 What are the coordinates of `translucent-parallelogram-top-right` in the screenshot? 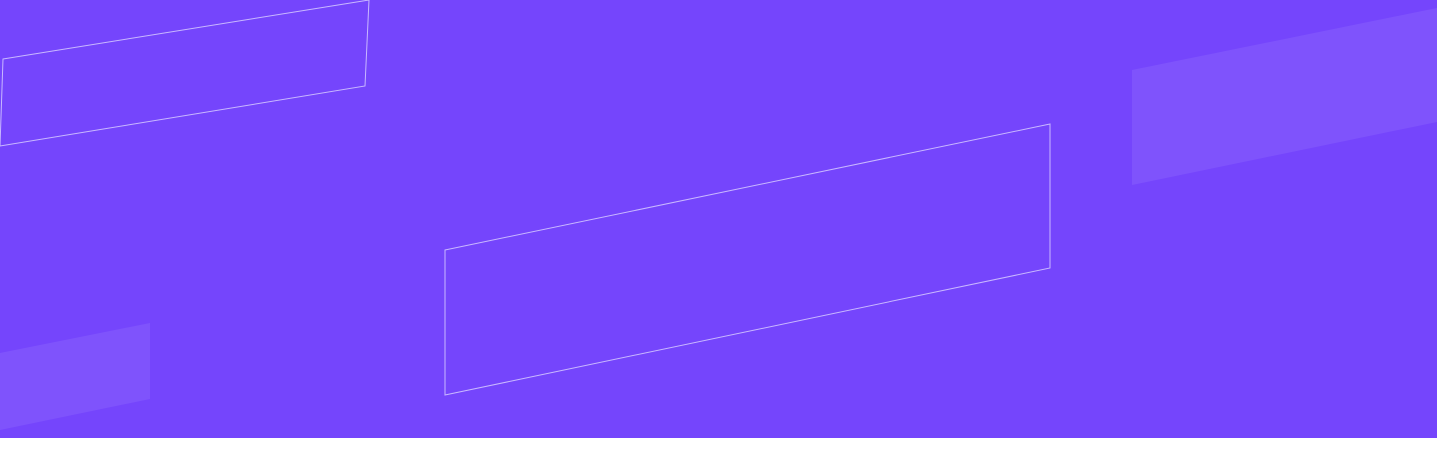 It's located at (1284, 96).